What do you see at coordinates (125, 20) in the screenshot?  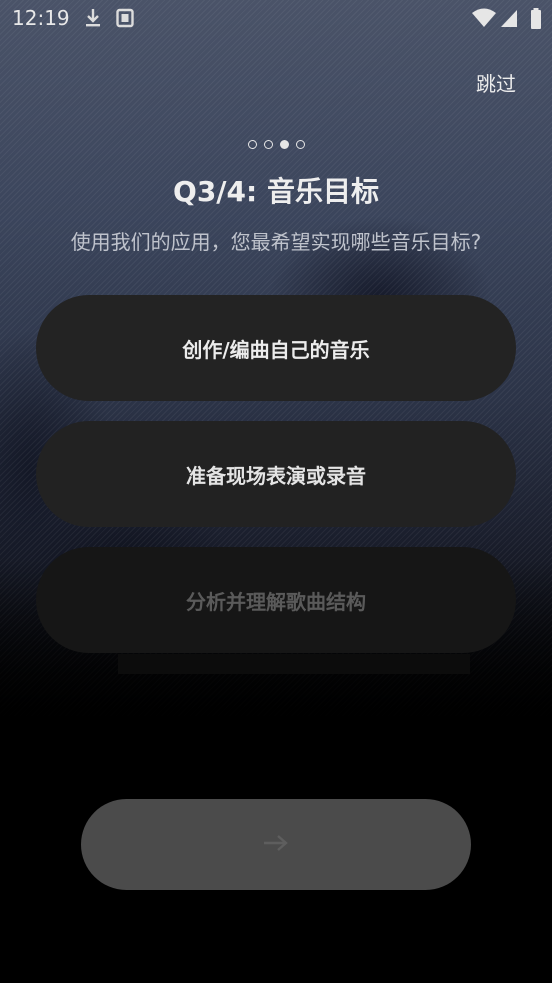 I see `notification-app-icon` at bounding box center [125, 20].